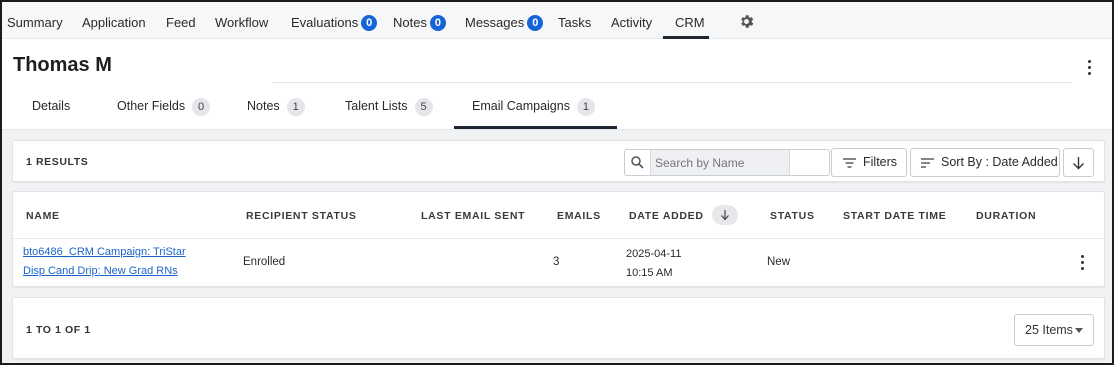  Describe the element at coordinates (410, 22) in the screenshot. I see `nav-notes-label: Notes` at that location.